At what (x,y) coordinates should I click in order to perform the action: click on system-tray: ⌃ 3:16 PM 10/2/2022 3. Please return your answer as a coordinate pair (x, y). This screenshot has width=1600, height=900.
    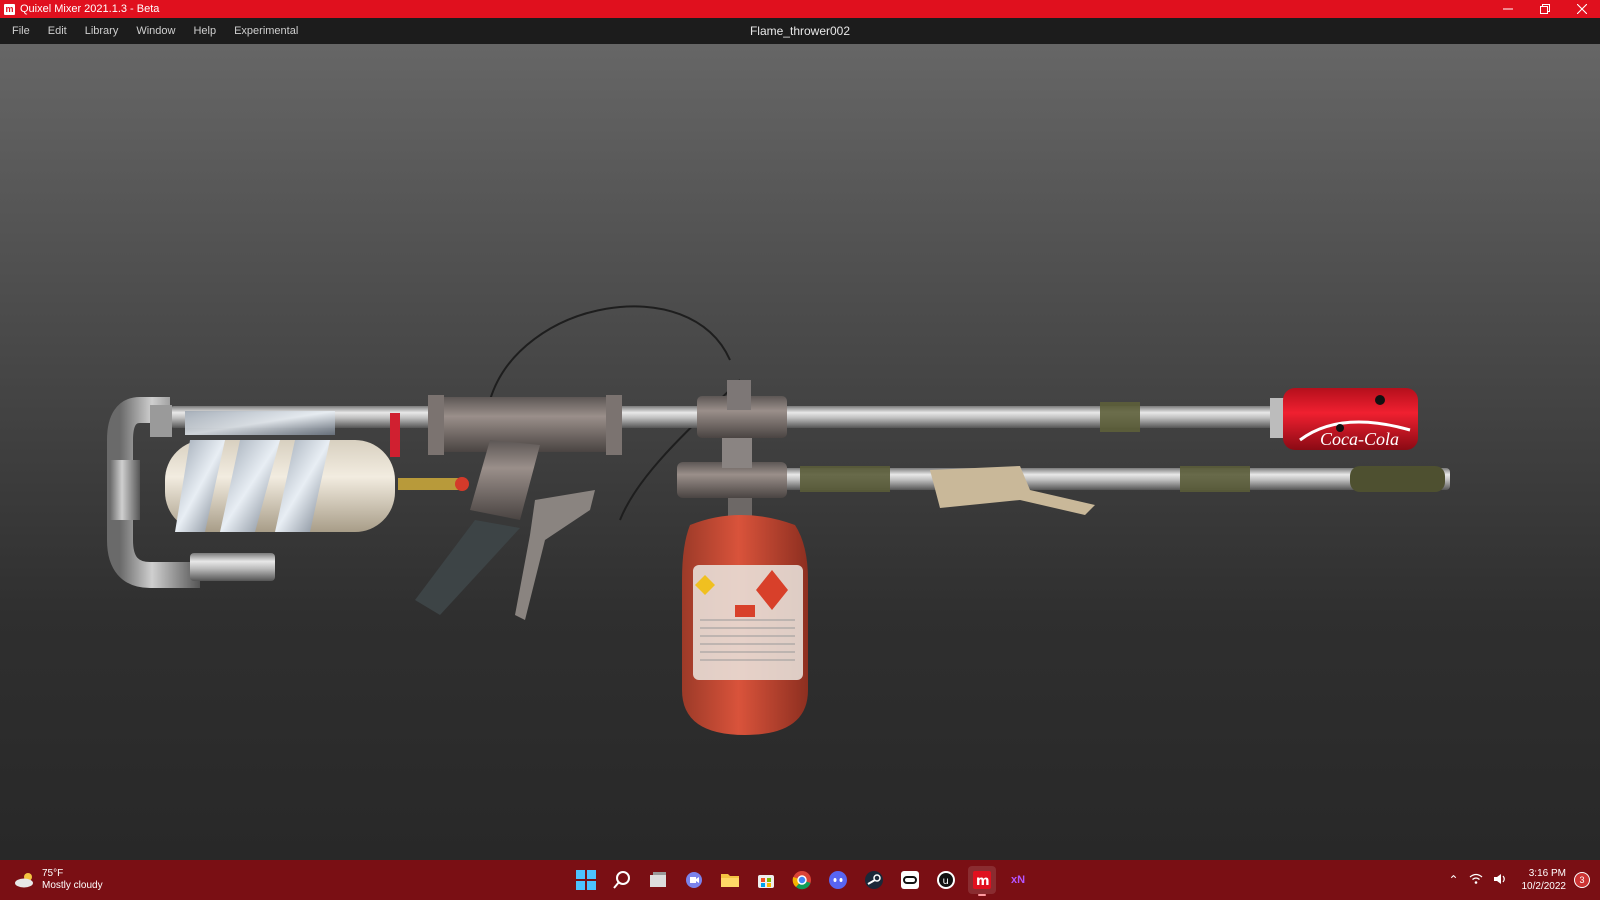
    Looking at the image, I should click on (1521, 880).